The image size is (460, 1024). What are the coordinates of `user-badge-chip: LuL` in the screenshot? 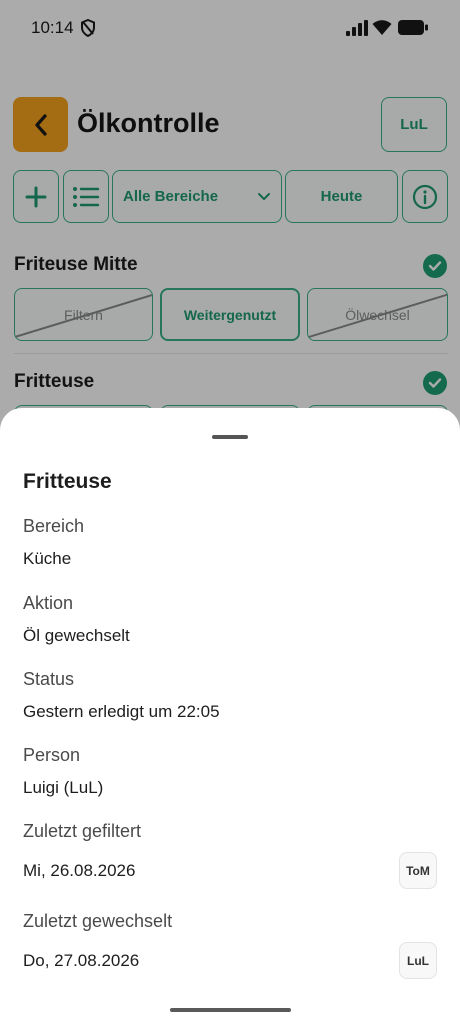 It's located at (418, 960).